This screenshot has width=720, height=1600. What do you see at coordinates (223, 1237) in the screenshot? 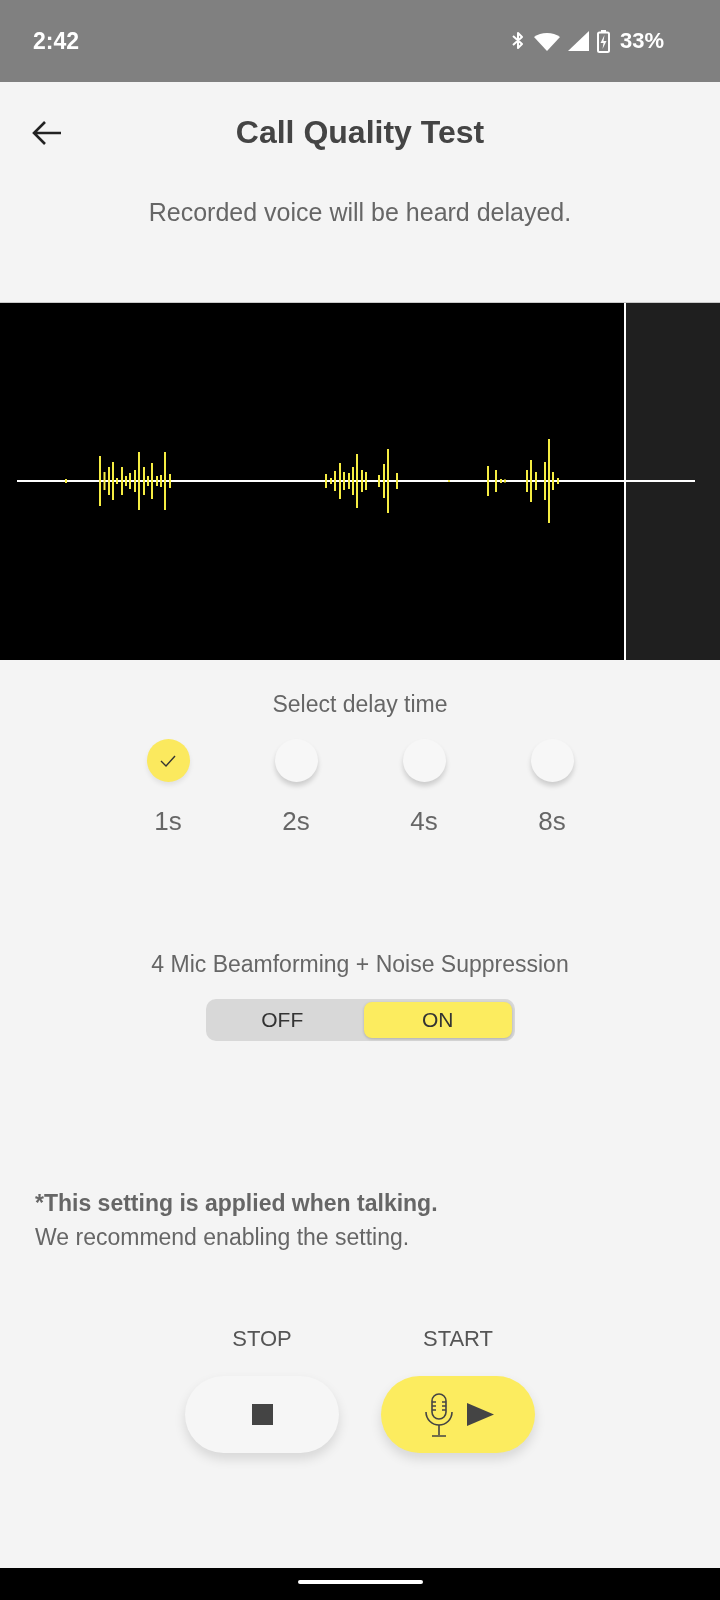
I see `note-text: We recommend enabling the setting.` at bounding box center [223, 1237].